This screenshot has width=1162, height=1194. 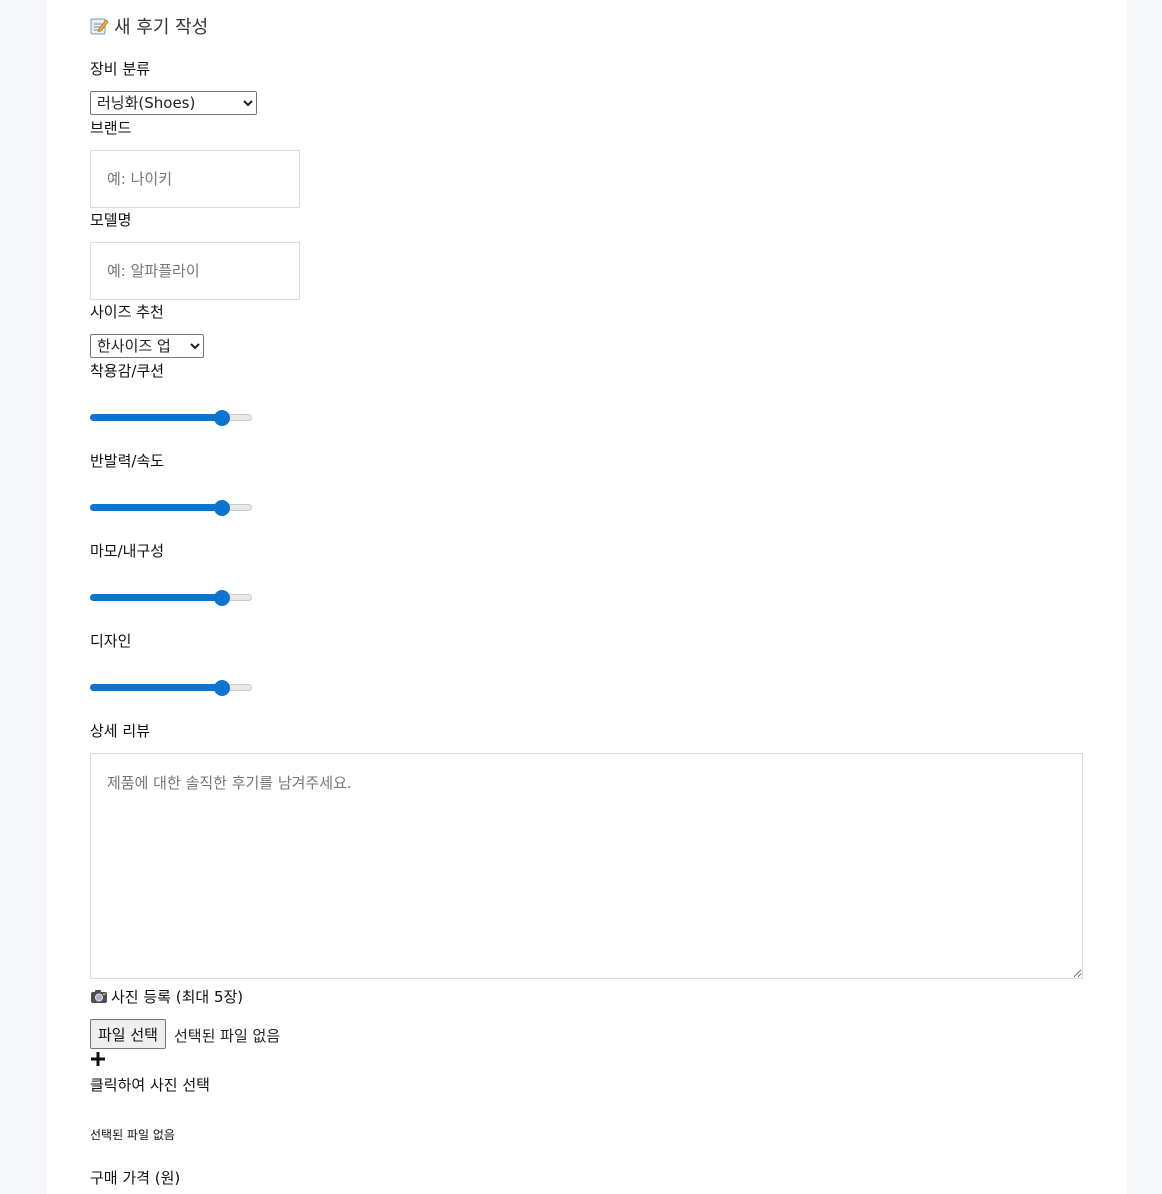 What do you see at coordinates (111, 220) in the screenshot?
I see `model-label: 모델명` at bounding box center [111, 220].